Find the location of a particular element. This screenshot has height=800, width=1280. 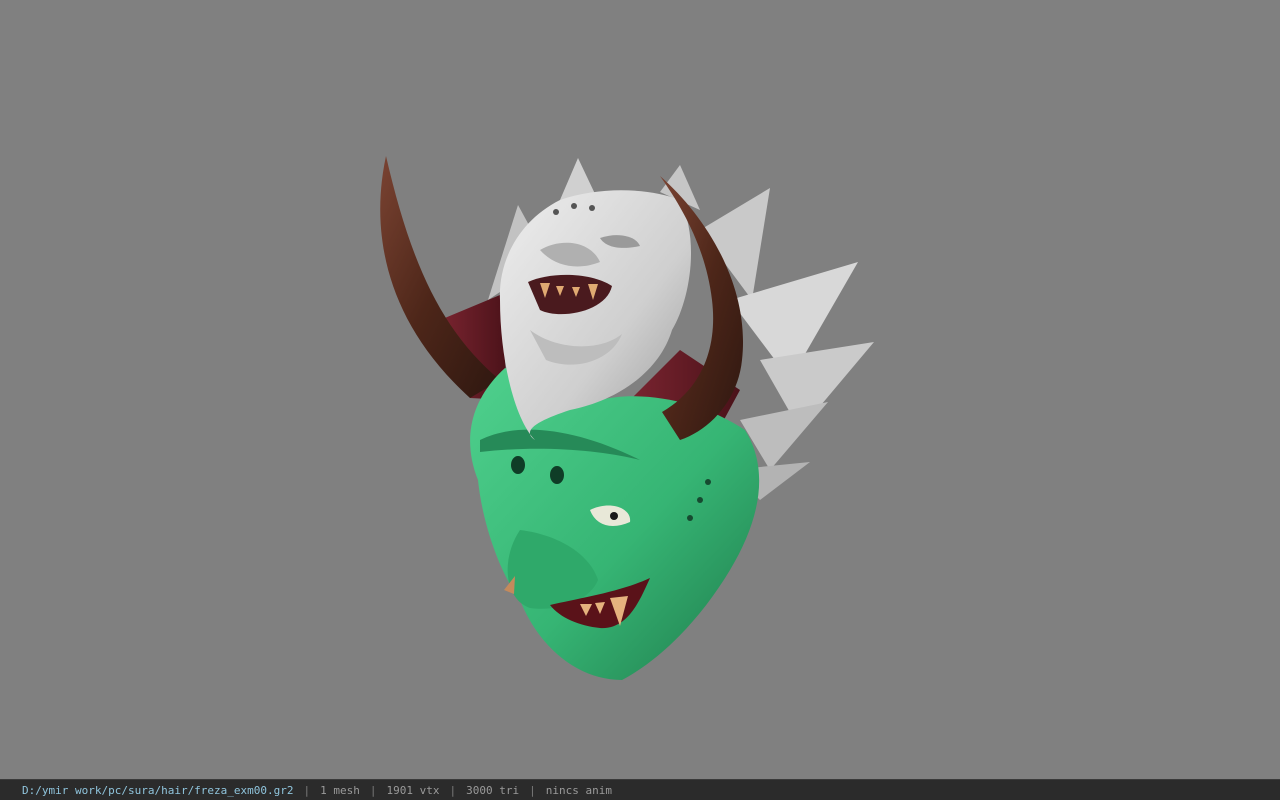

vertex-count-label: 1901 vtx is located at coordinates (413, 790).